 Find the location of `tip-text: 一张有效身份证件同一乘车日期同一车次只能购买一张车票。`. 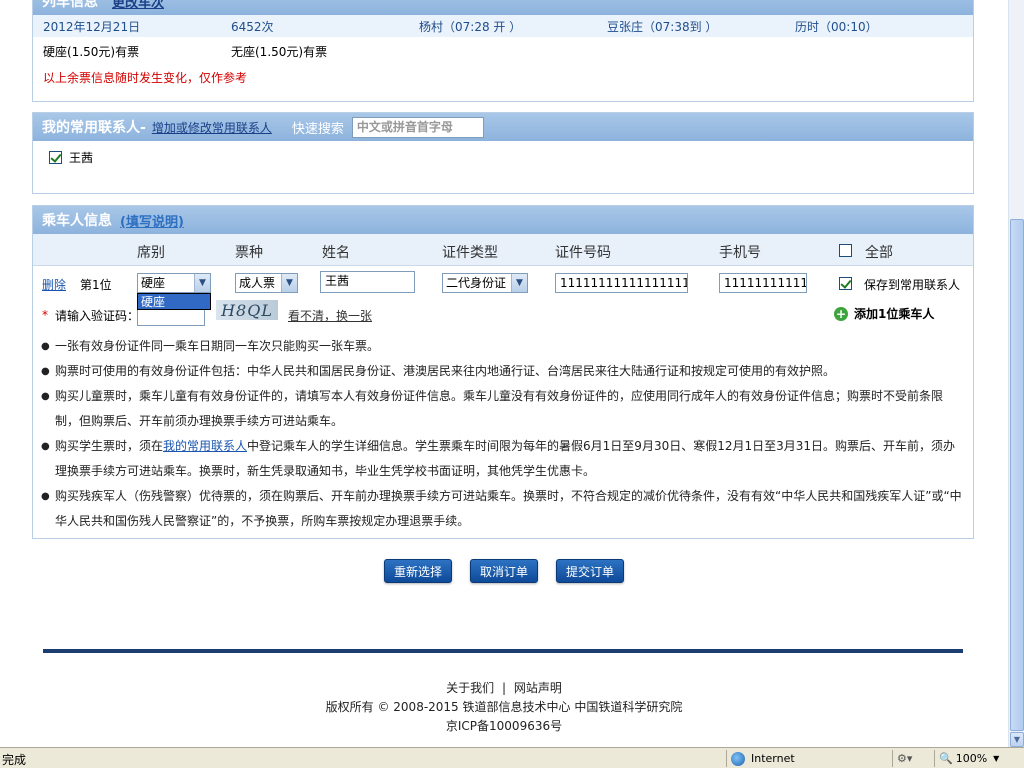

tip-text: 一张有效身份证件同一乘车日期同一车次只能购买一张车票。 is located at coordinates (217, 346).